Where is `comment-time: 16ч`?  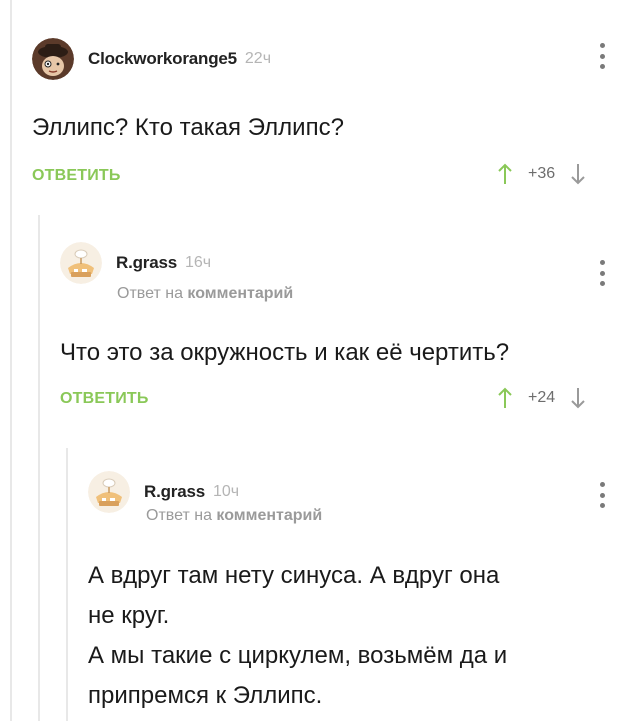 comment-time: 16ч is located at coordinates (198, 262).